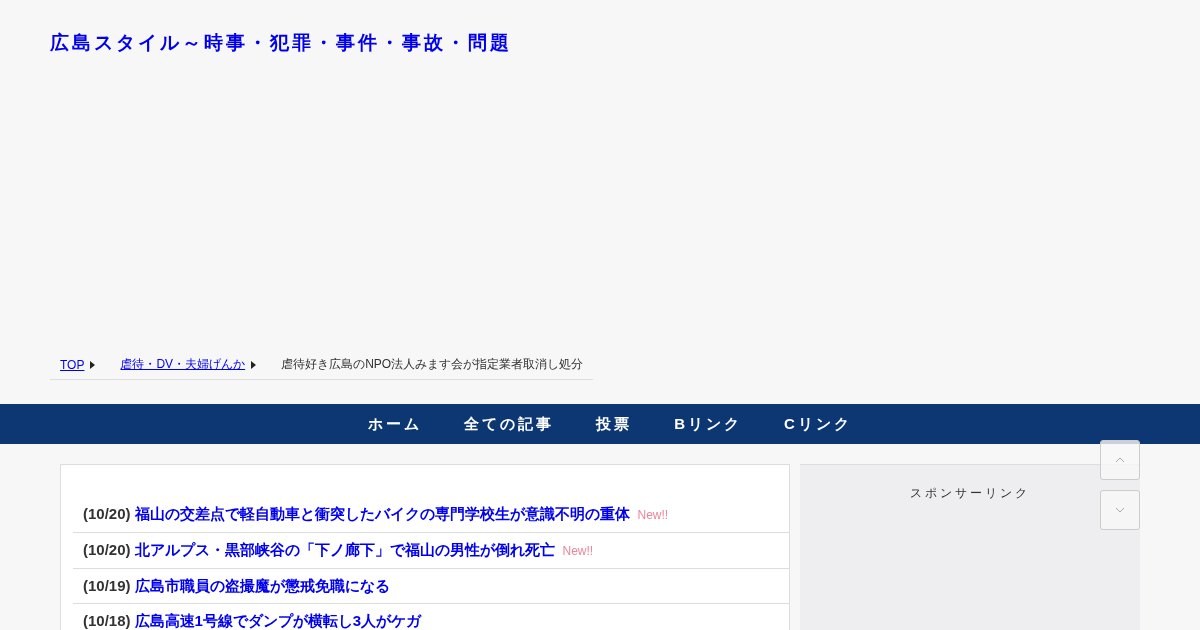 The width and height of the screenshot is (1200, 630). I want to click on article-link: 北アルプス・黒部峡谷の「下ノ廊下」で福山の男性が倒れ死亡, so click(344, 549).